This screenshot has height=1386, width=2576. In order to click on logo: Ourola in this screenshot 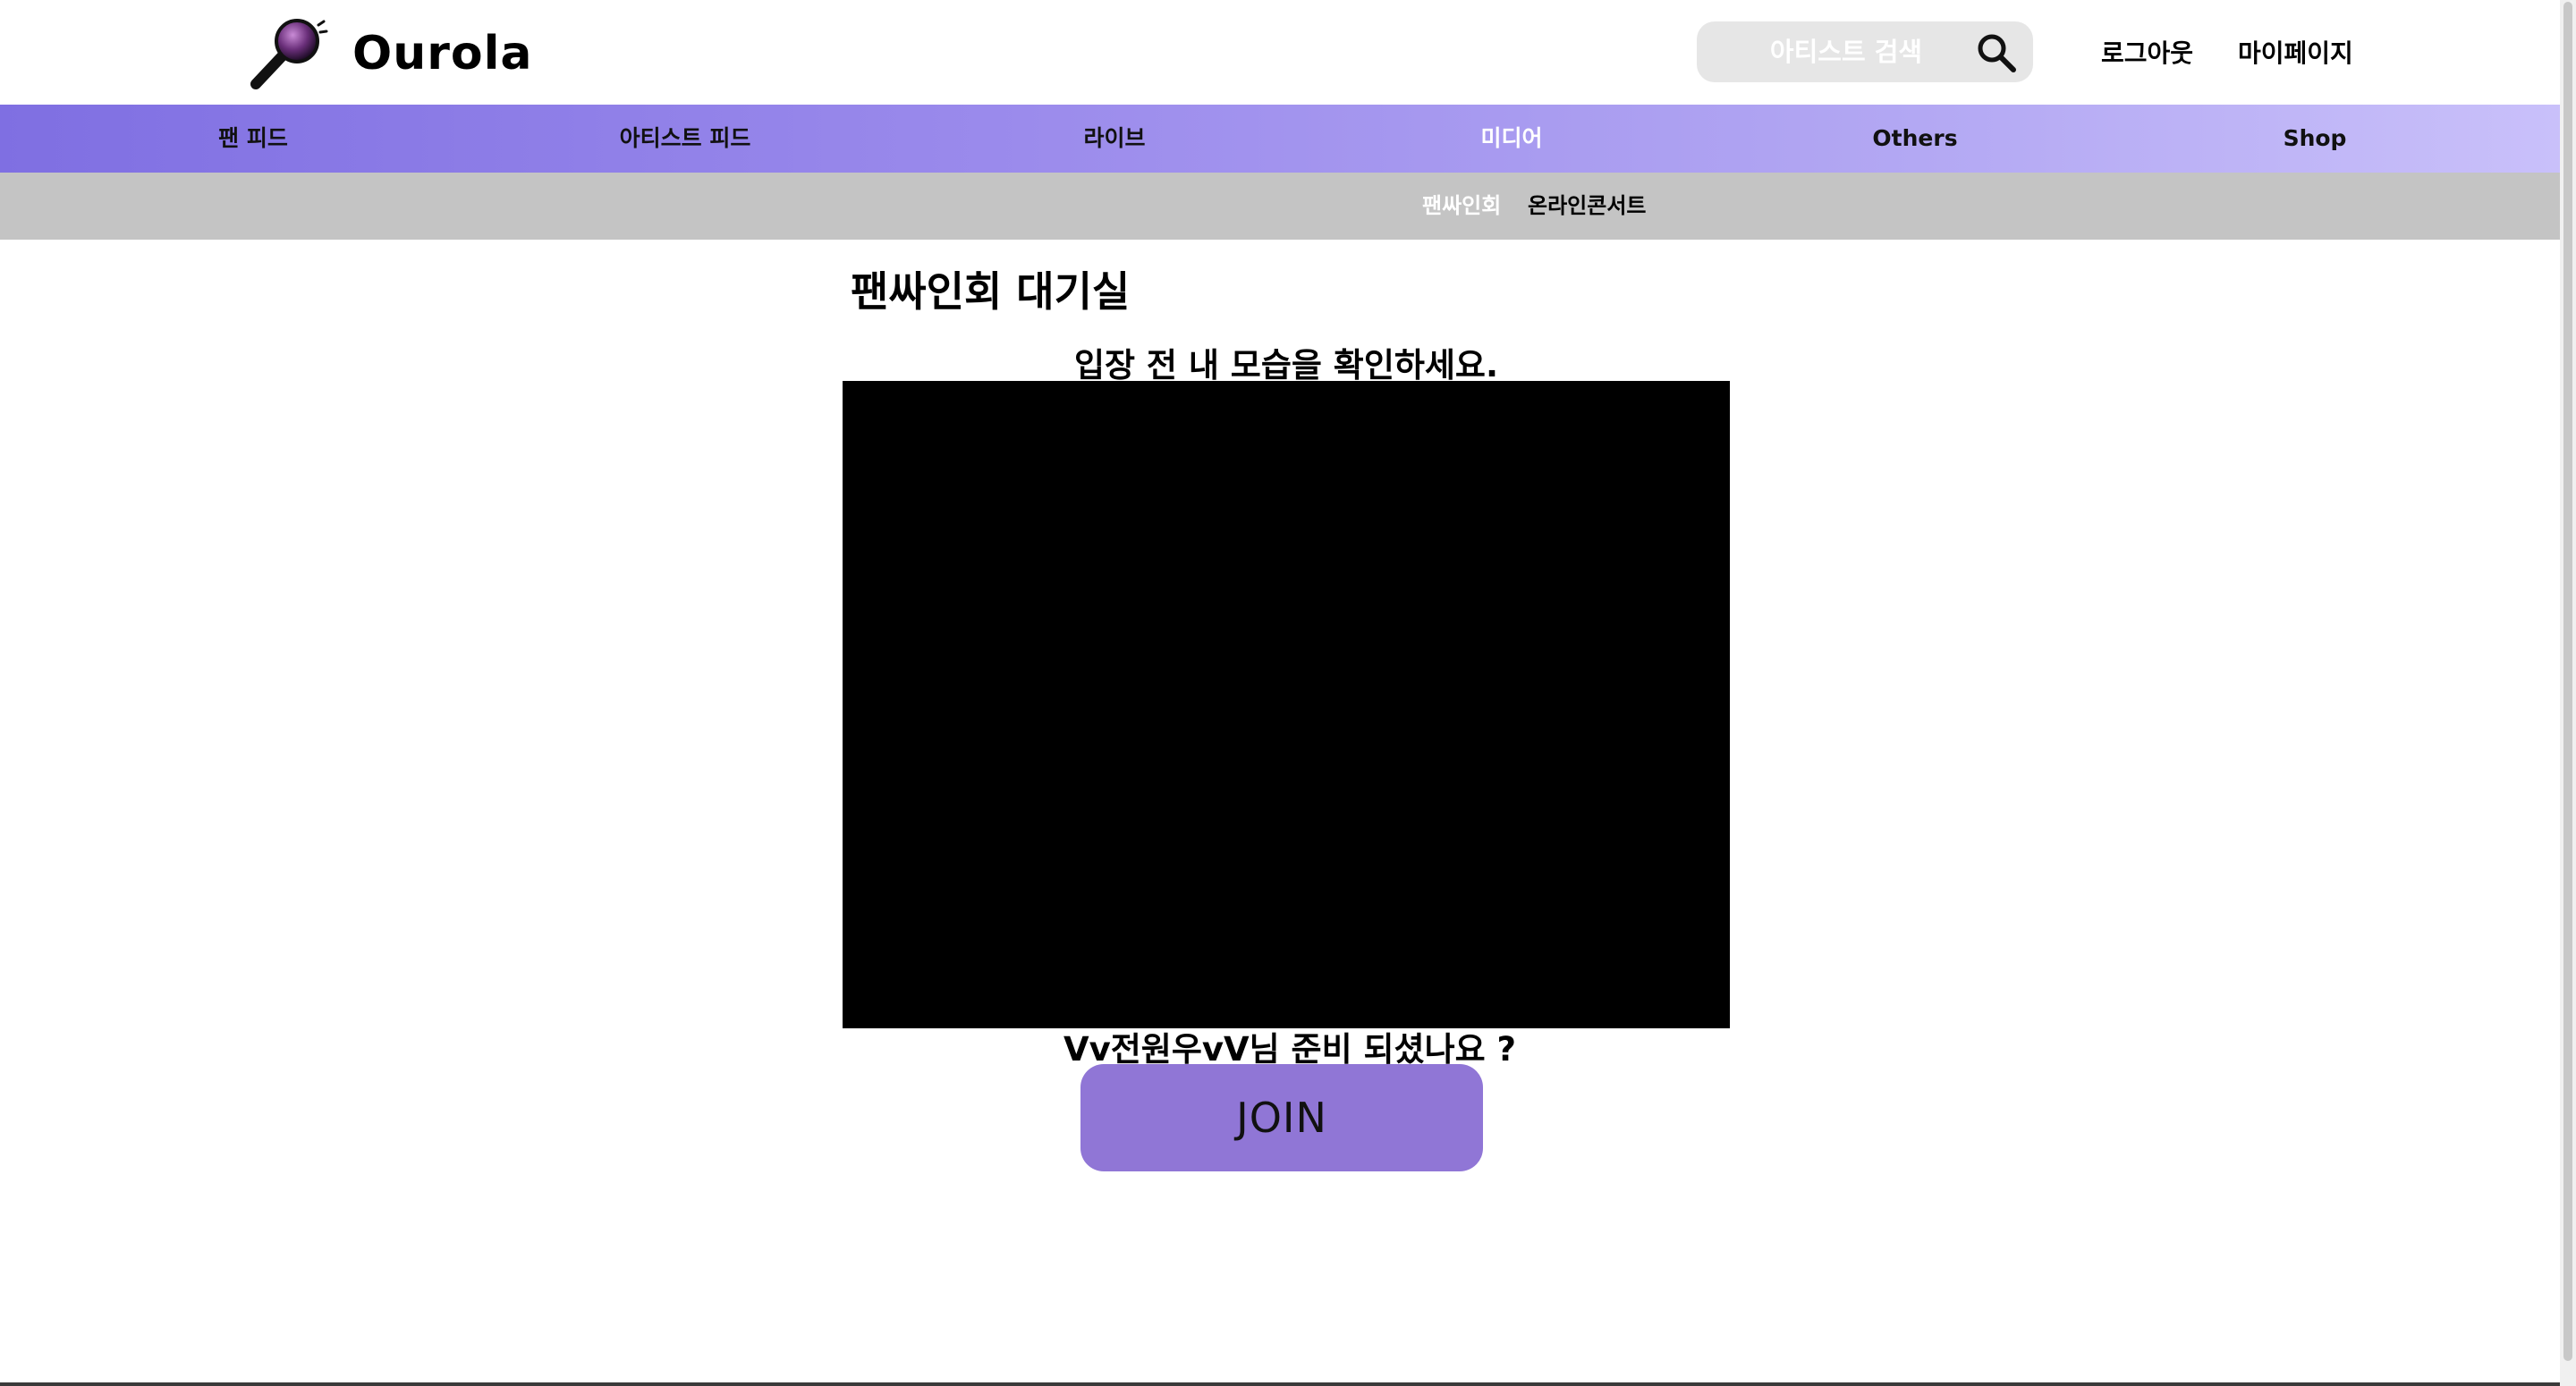, I will do `click(390, 54)`.